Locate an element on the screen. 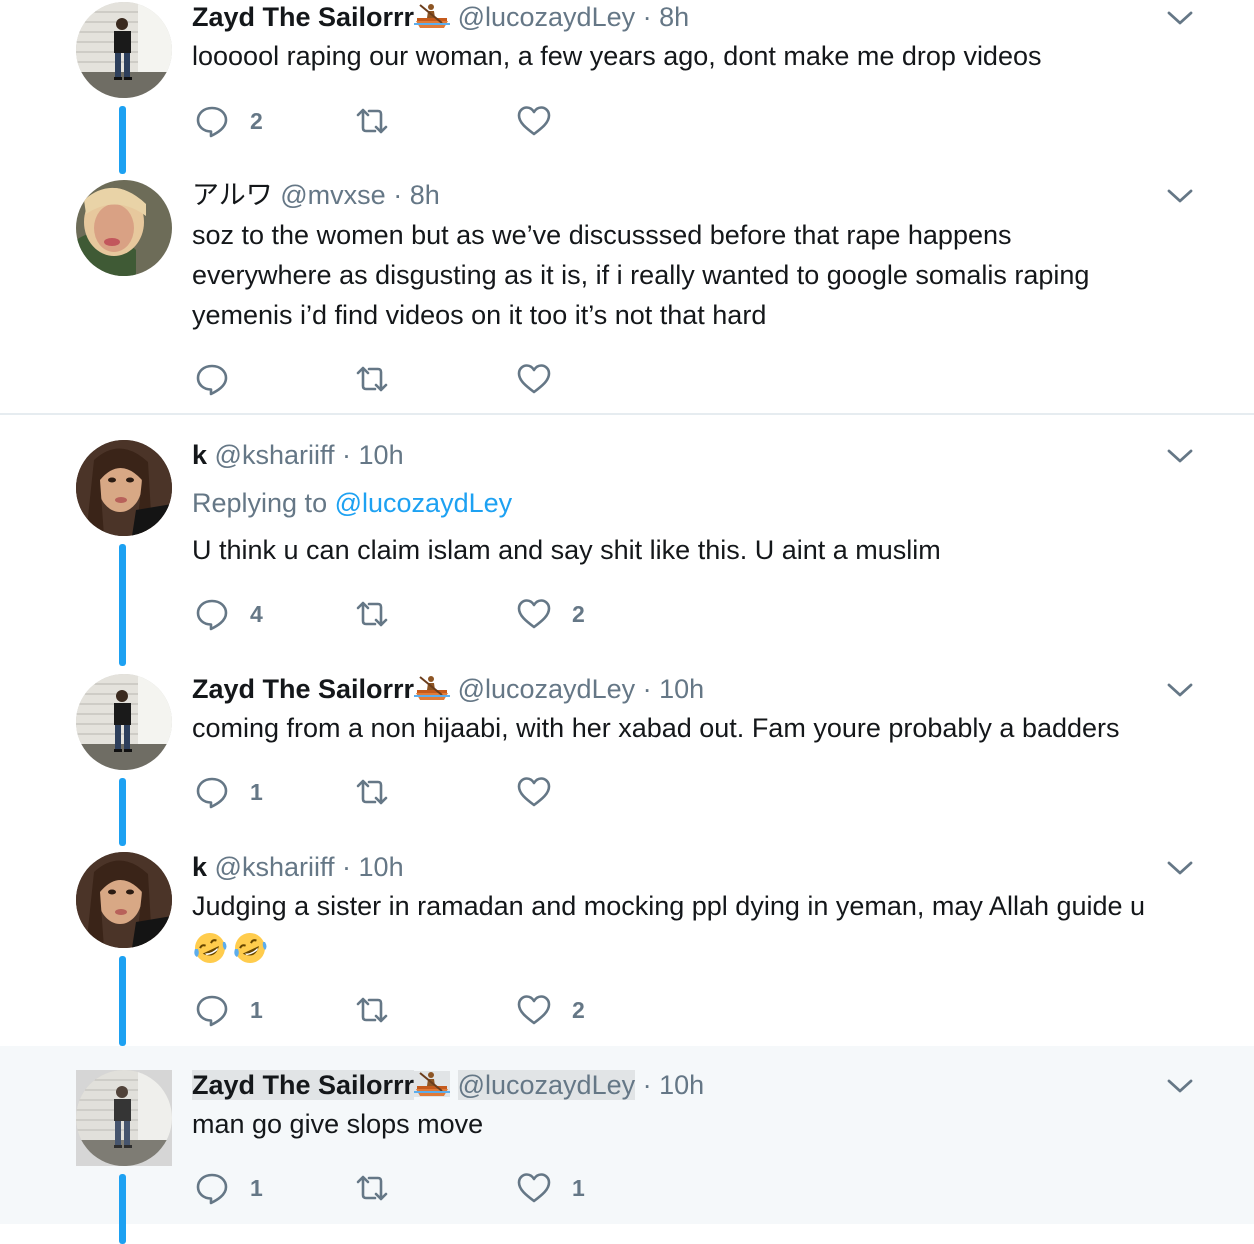 This screenshot has height=1244, width=1254. replying-to-label: Replying to is located at coordinates (260, 503).